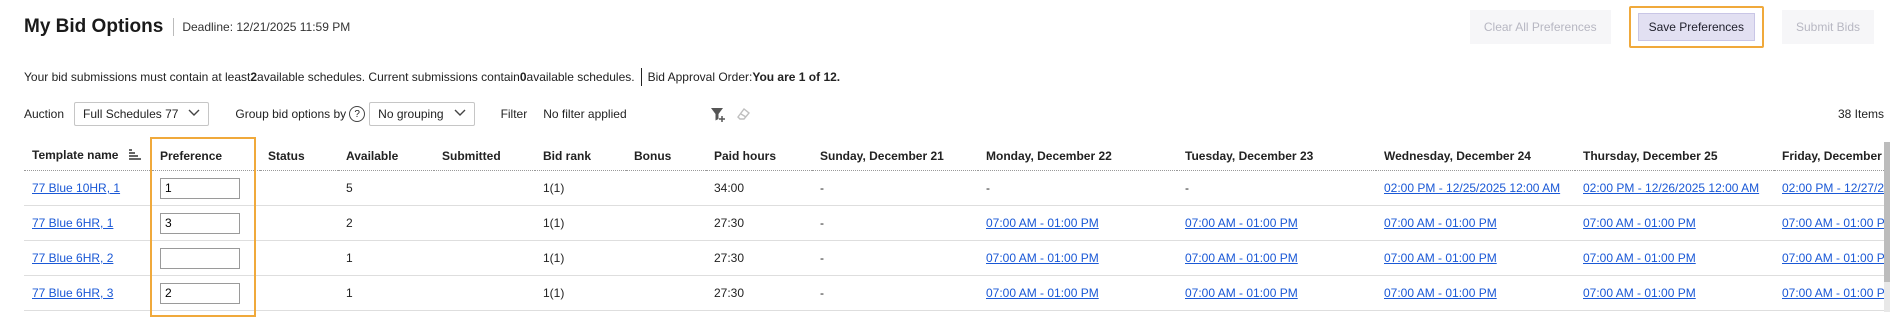 Image resolution: width=1898 pixels, height=317 pixels. What do you see at coordinates (895, 156) in the screenshot?
I see `col-sunday: Sunday, December 21` at bounding box center [895, 156].